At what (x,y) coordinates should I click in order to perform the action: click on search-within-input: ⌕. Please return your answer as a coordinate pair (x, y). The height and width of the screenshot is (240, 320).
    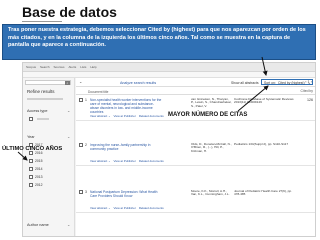
    Looking at the image, I should click on (48, 82).